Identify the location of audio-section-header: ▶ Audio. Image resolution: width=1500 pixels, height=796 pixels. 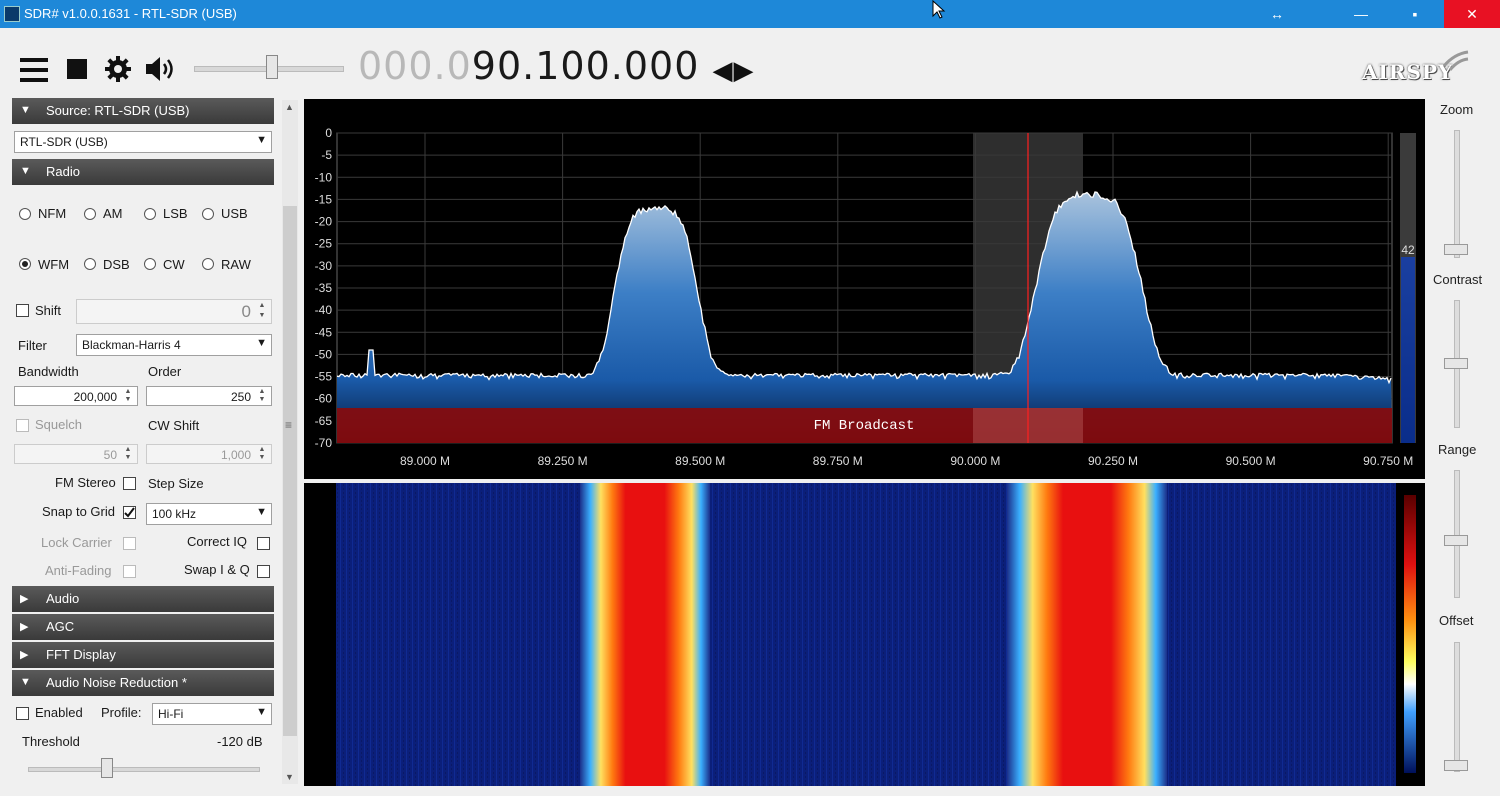
(143, 599).